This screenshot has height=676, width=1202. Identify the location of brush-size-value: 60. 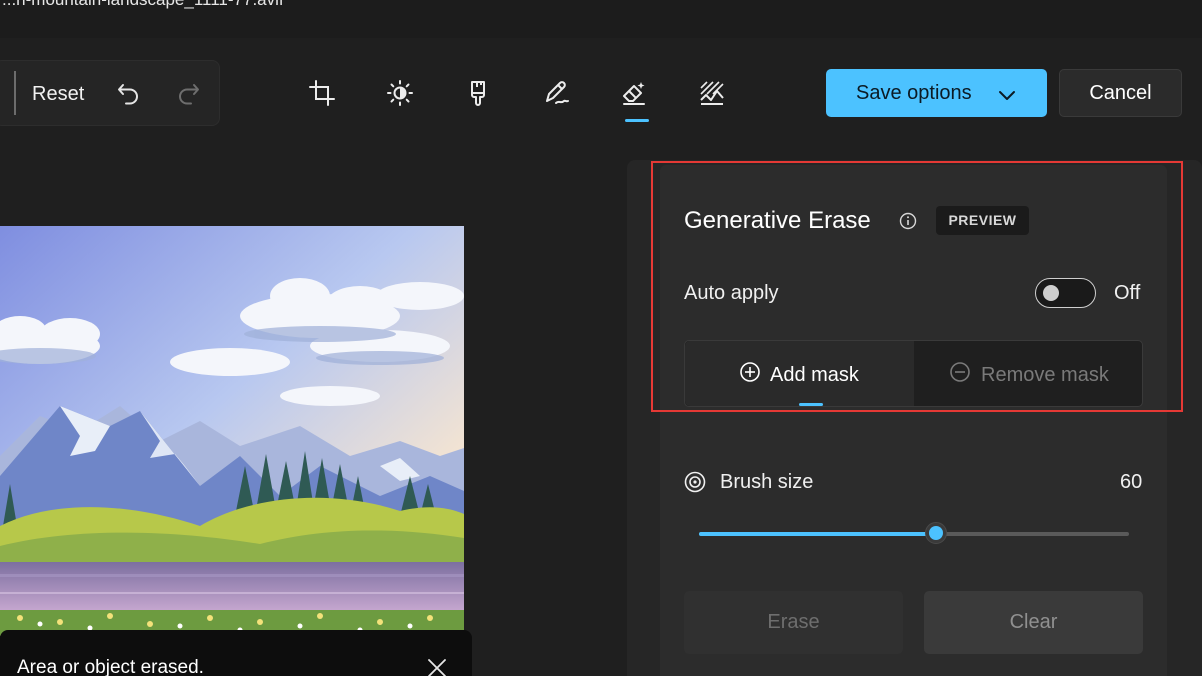
(1131, 482).